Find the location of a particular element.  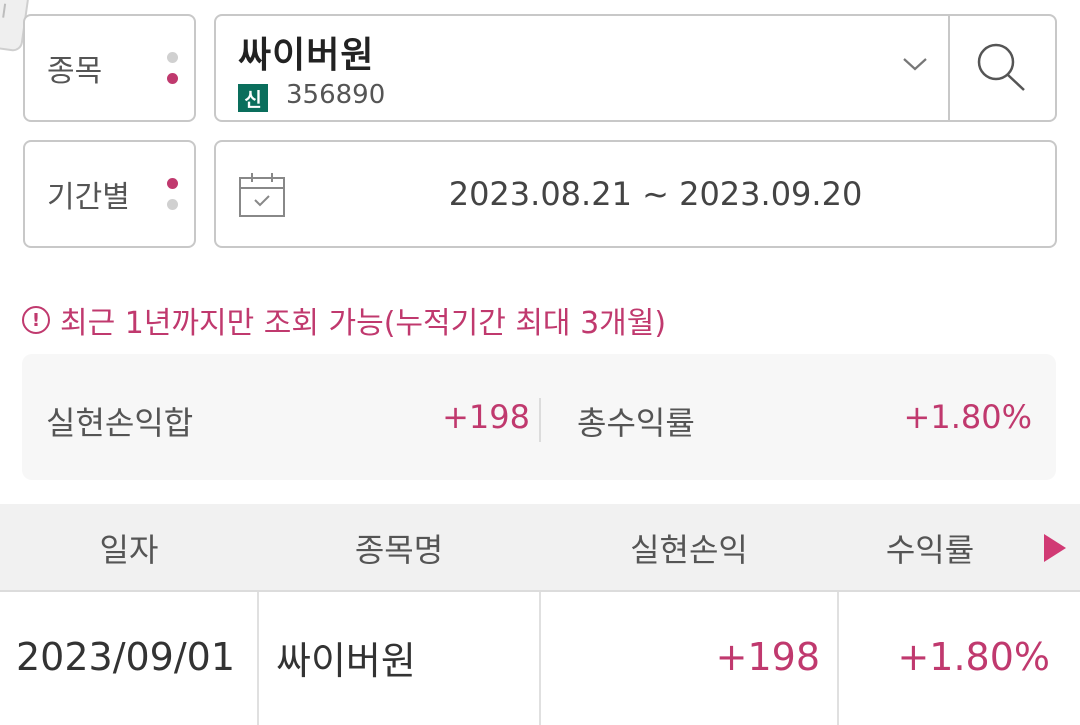

stock-label: 종목 is located at coordinates (75, 71).